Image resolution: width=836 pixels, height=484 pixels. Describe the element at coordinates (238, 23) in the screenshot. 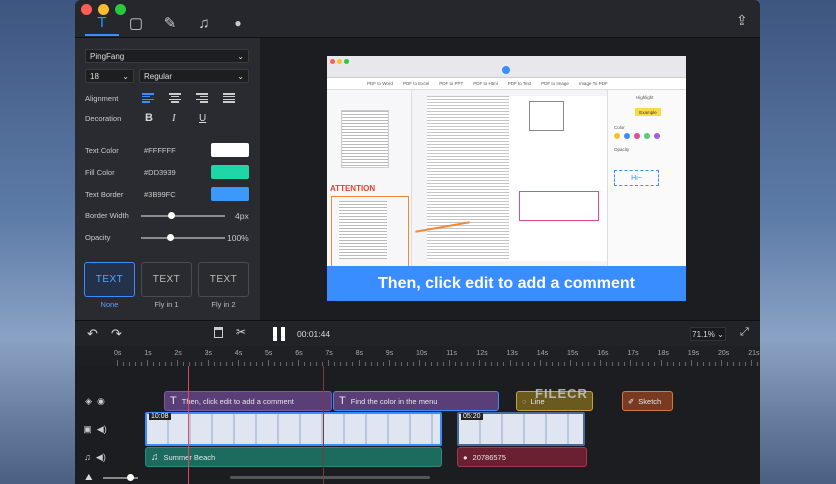

I see `tab-mic: ●` at that location.